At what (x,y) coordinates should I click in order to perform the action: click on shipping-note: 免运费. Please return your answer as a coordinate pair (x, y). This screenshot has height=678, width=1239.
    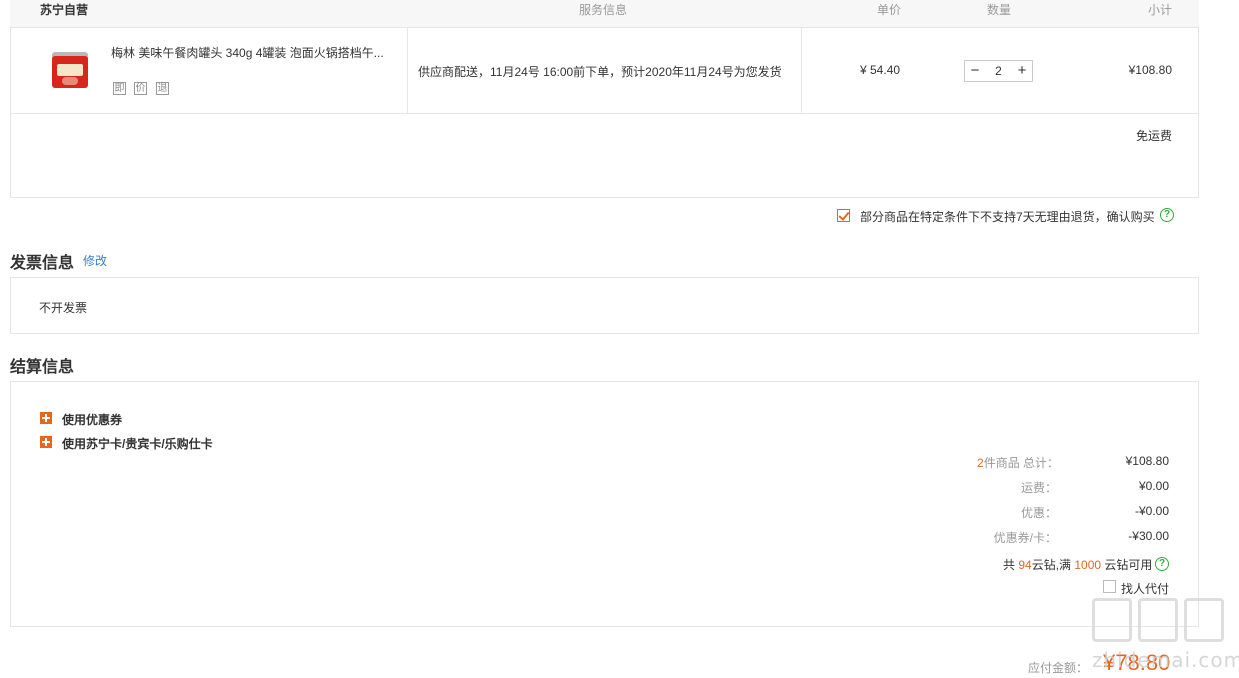
    Looking at the image, I should click on (1154, 136).